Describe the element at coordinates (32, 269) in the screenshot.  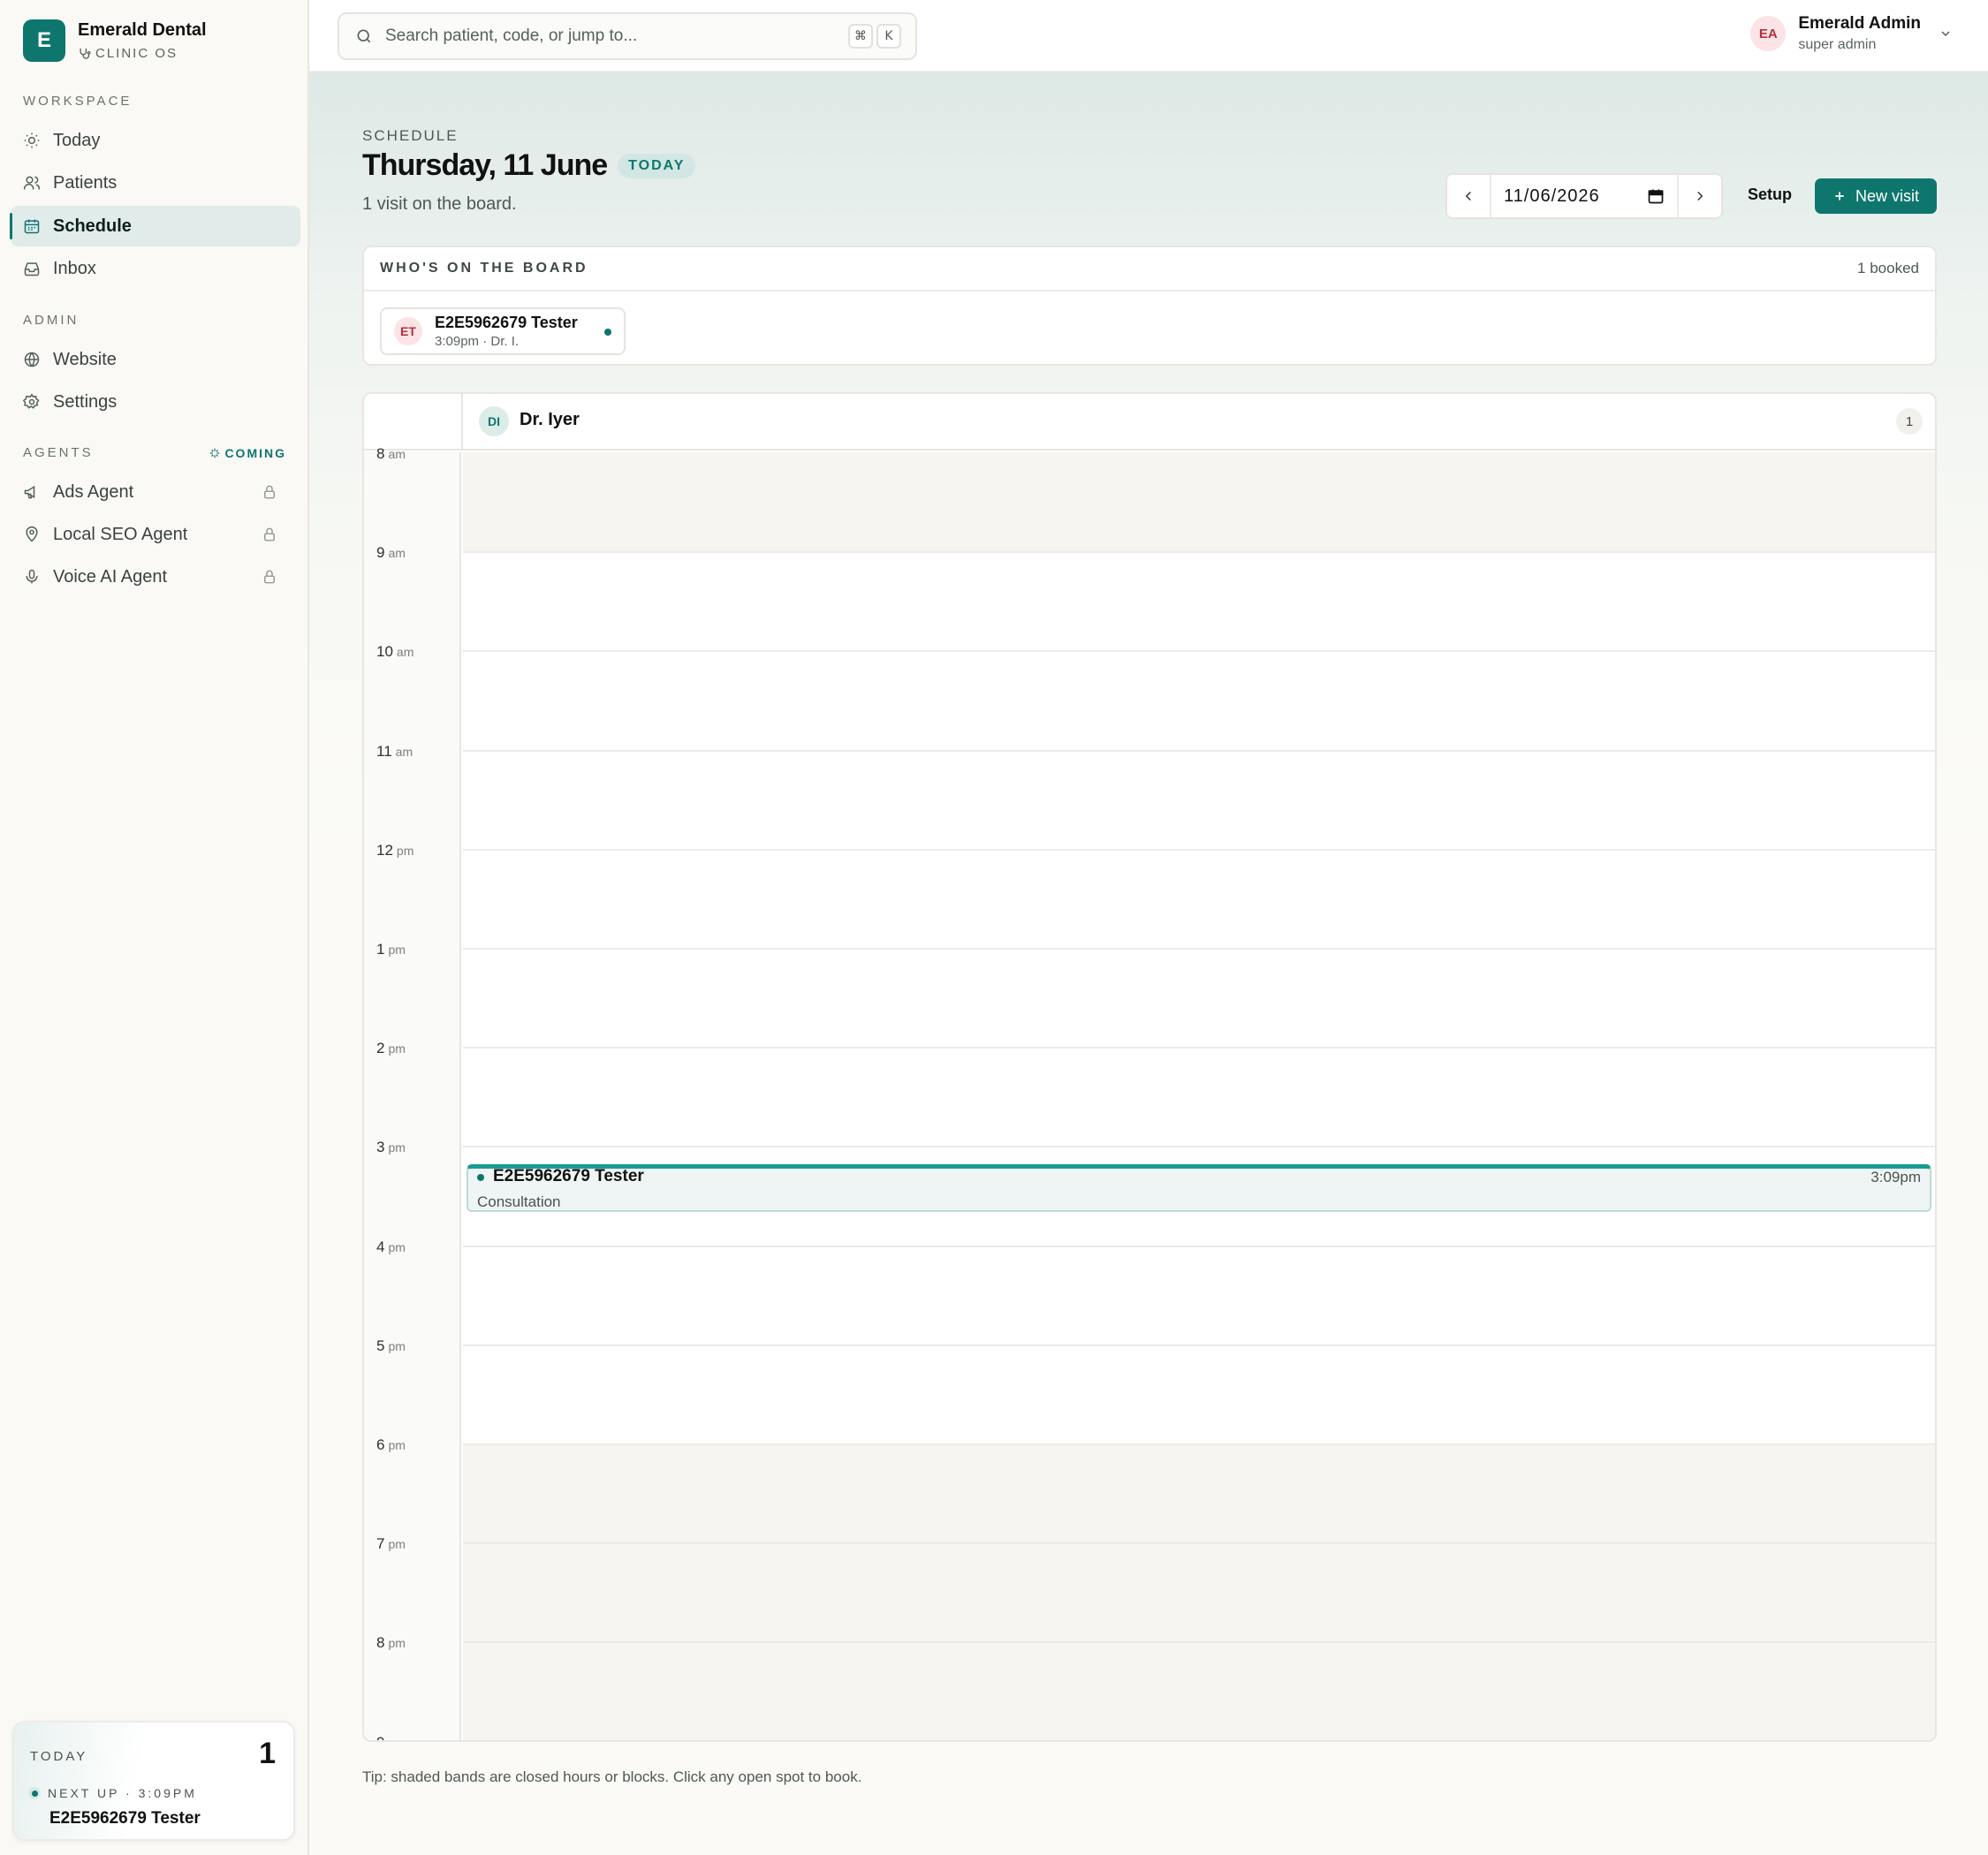
I see `inbox-icon` at that location.